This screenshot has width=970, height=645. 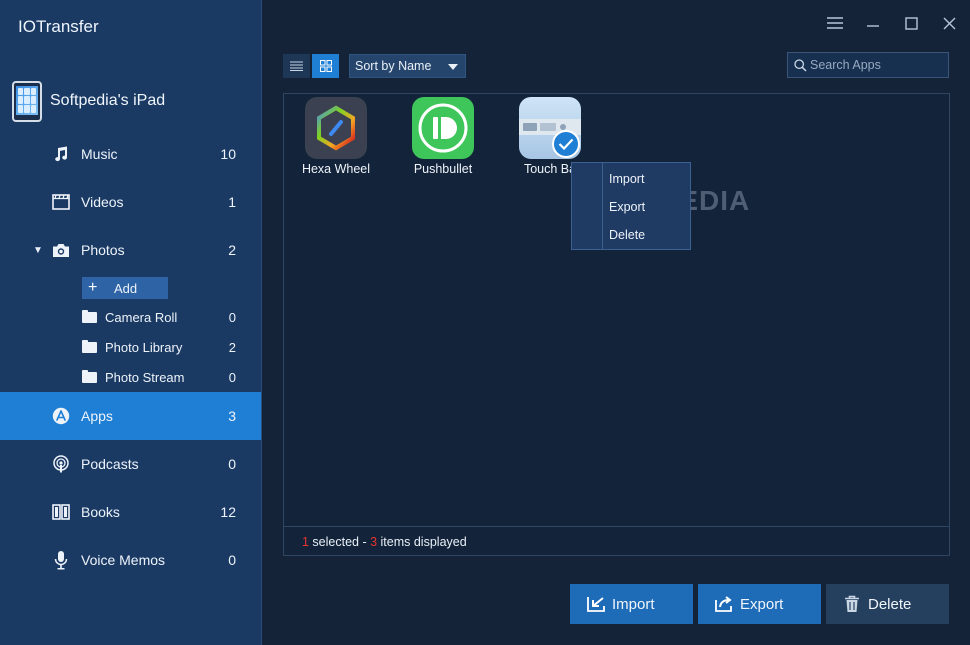 What do you see at coordinates (550, 128) in the screenshot?
I see `touch-bar-icon` at bounding box center [550, 128].